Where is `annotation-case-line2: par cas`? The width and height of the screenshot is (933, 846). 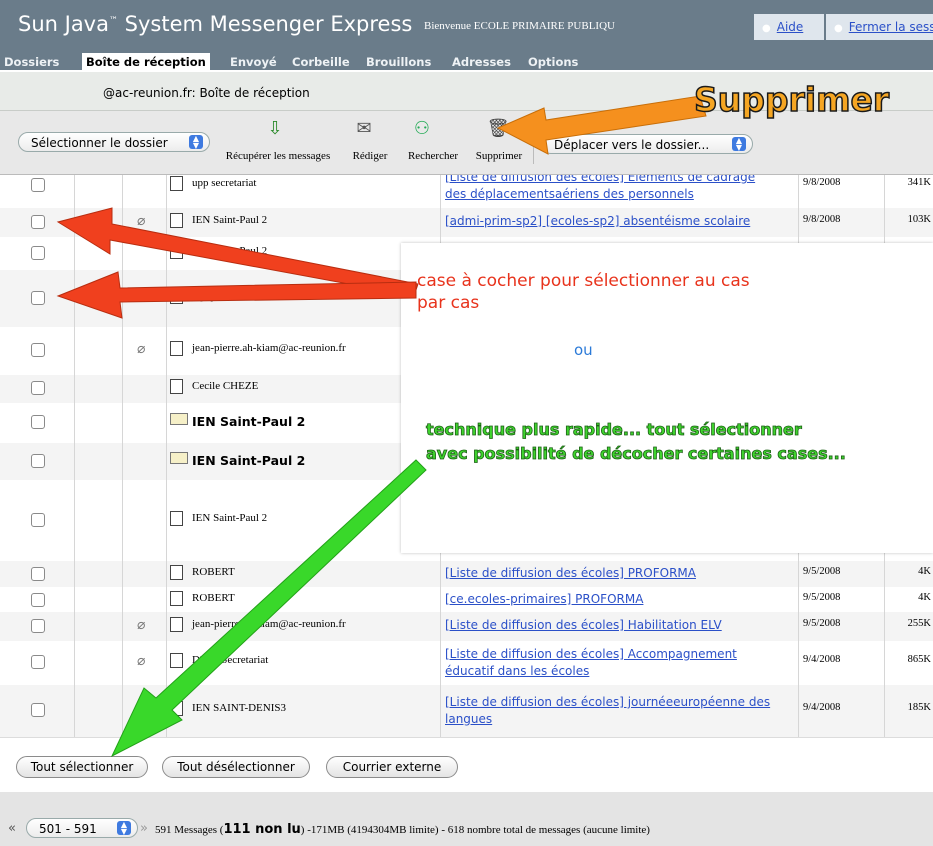 annotation-case-line2: par cas is located at coordinates (448, 303).